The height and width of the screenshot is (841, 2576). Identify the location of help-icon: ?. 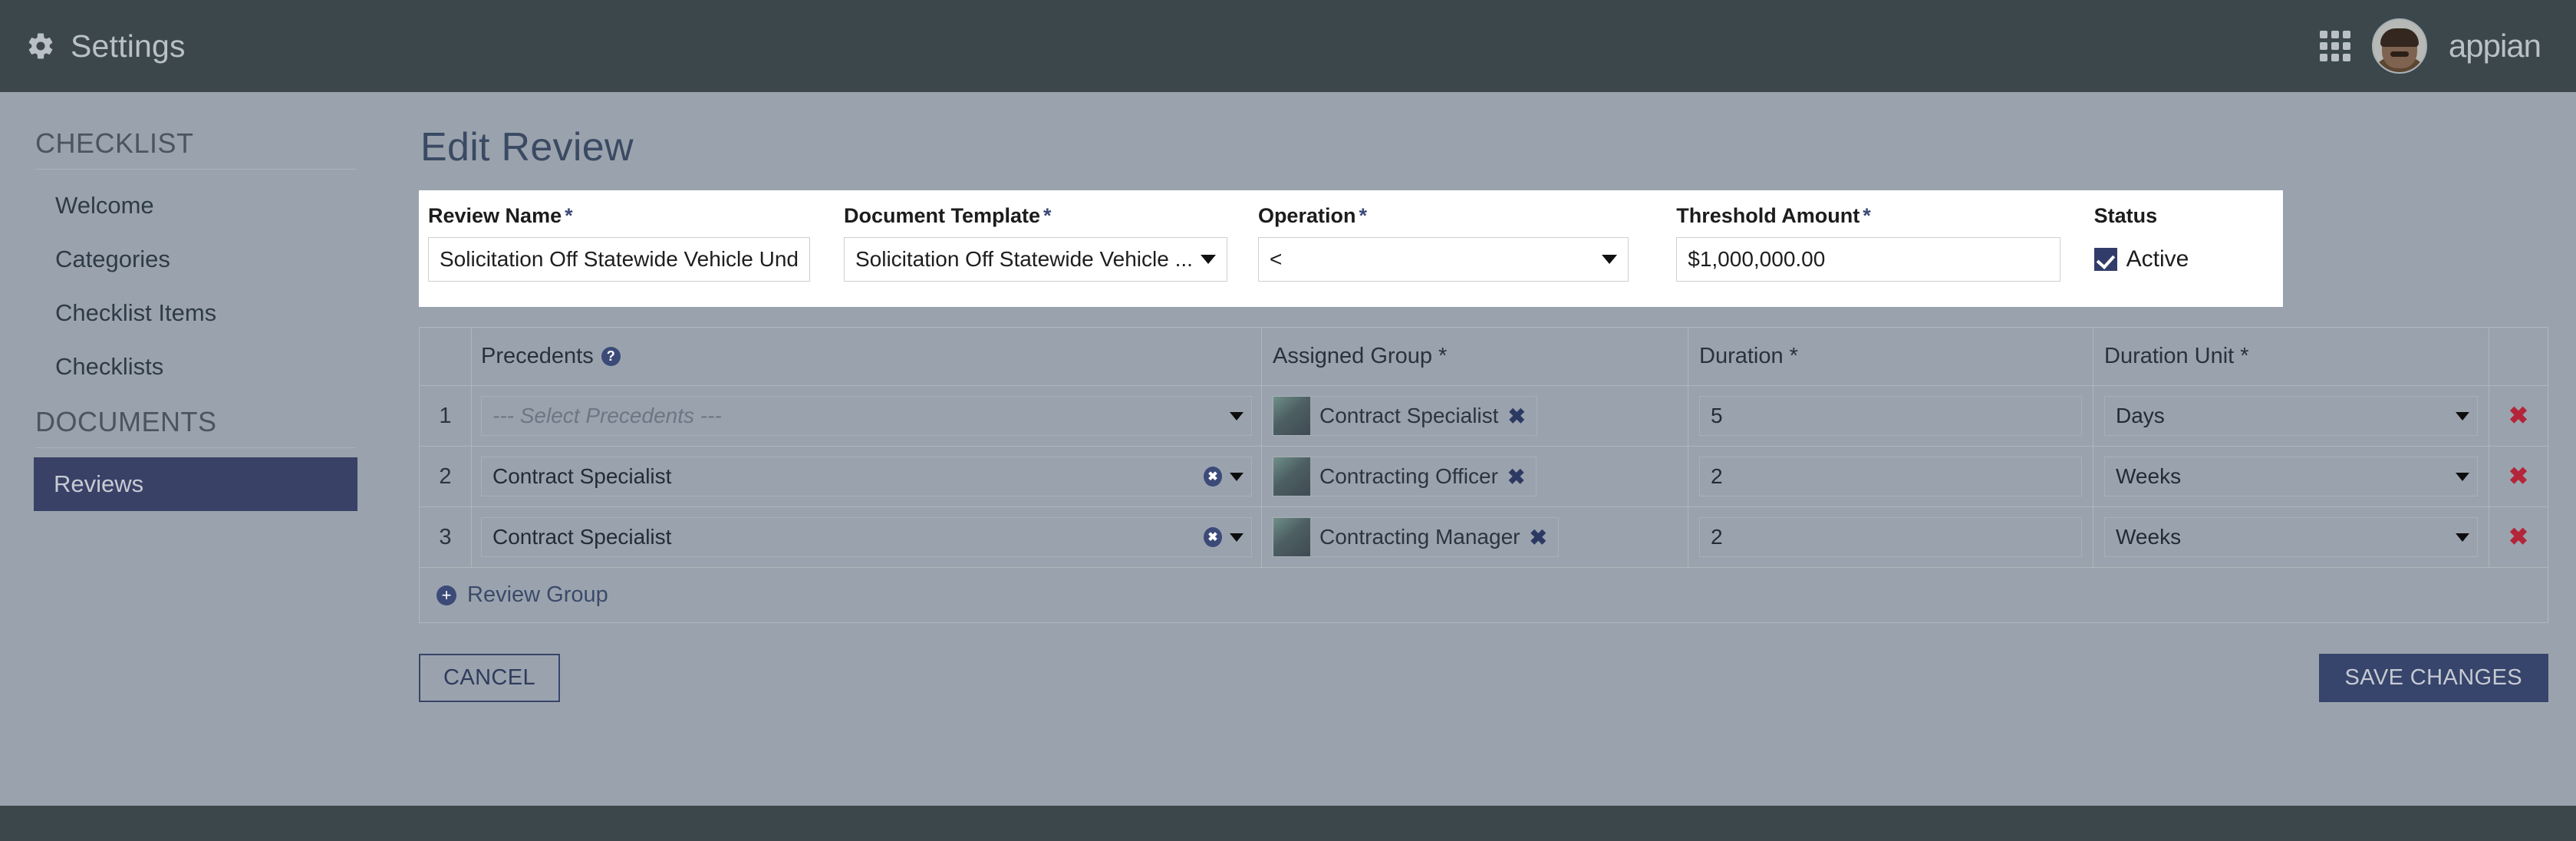
(611, 356).